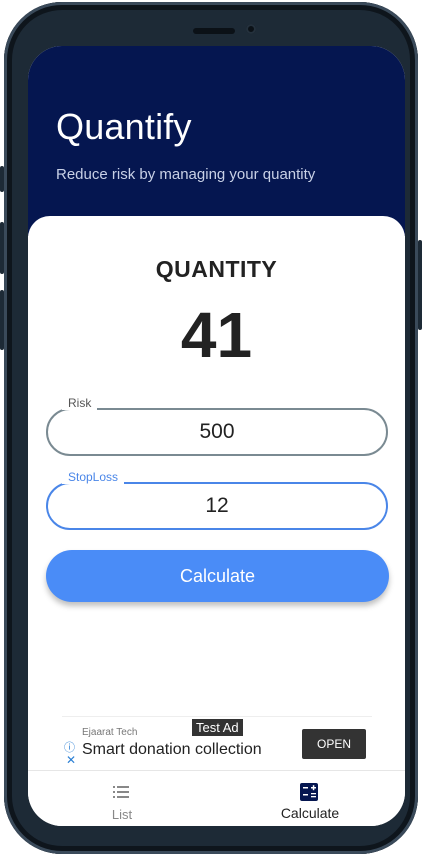 The height and width of the screenshot is (858, 423). I want to click on ad-open-button: OPEN, so click(334, 744).